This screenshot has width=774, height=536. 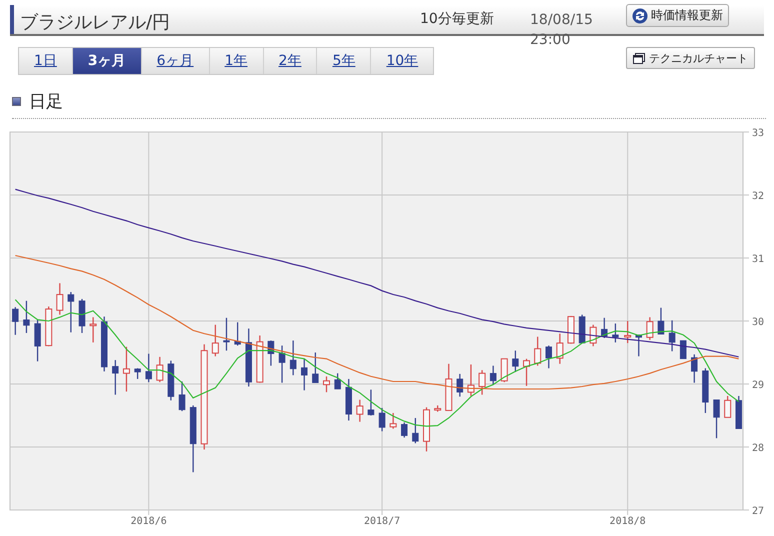 What do you see at coordinates (382, 521) in the screenshot?
I see `axis-label: 2018/7` at bounding box center [382, 521].